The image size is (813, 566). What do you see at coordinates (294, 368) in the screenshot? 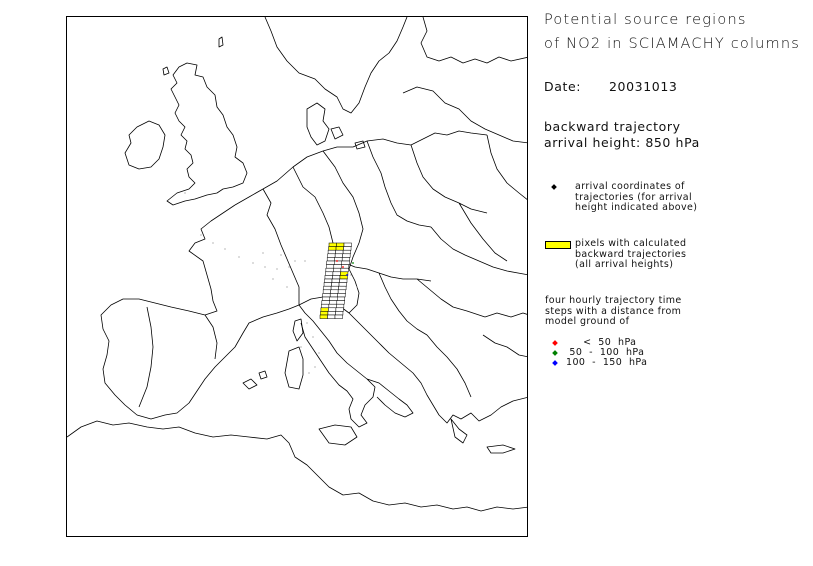
I see `sardinia-outline` at bounding box center [294, 368].